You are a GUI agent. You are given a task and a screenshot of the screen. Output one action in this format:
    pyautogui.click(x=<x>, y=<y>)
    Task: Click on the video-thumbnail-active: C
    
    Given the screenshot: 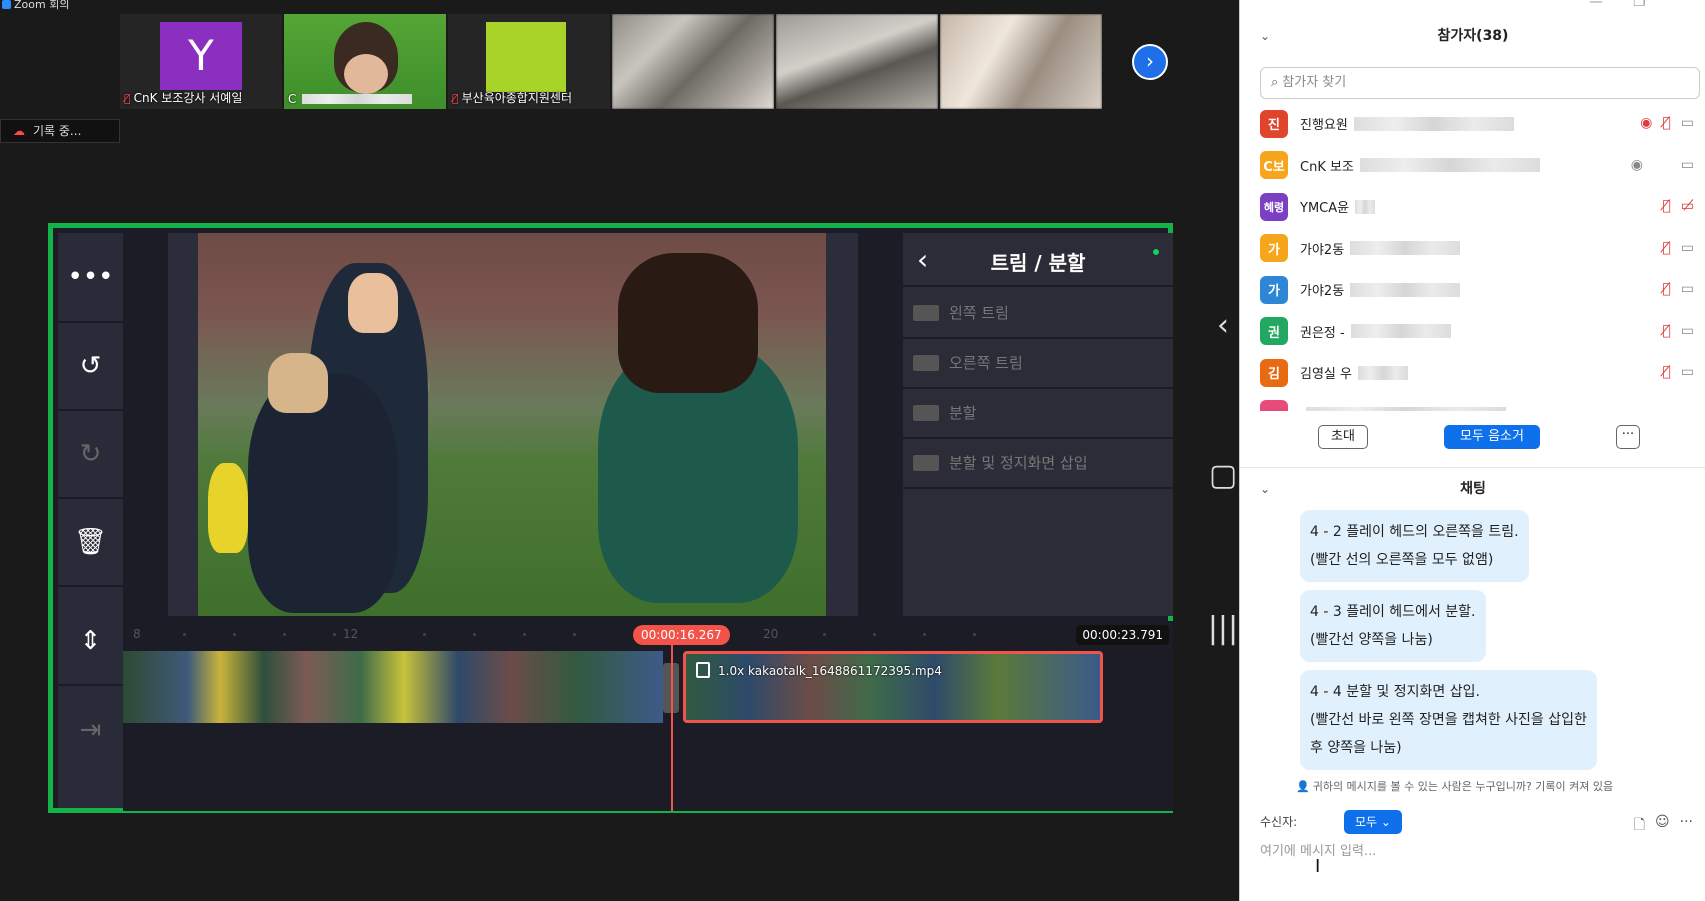 What is the action you would take?
    pyautogui.click(x=365, y=61)
    